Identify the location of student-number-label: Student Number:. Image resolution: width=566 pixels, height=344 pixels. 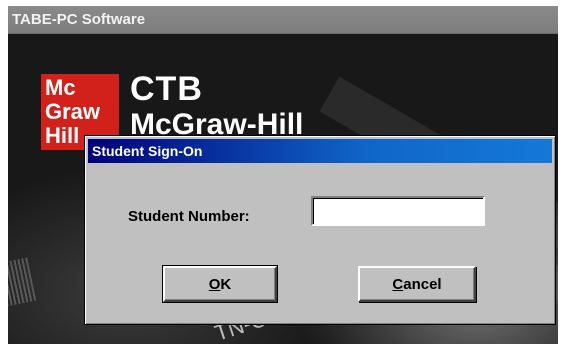
(189, 216).